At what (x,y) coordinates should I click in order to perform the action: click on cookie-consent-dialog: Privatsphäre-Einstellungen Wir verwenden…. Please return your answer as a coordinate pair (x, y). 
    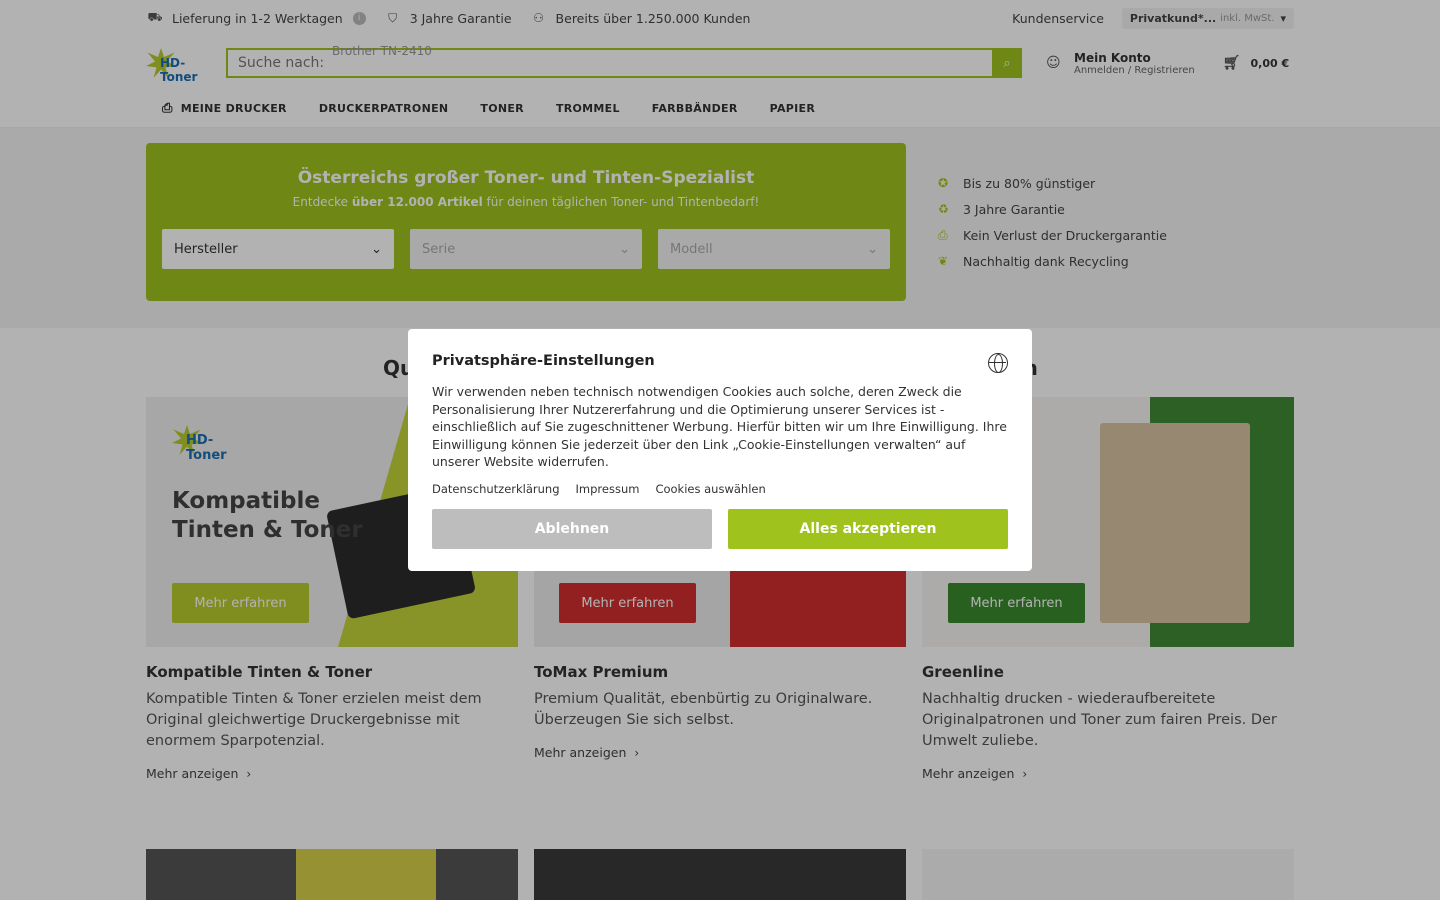
    Looking at the image, I should click on (720, 450).